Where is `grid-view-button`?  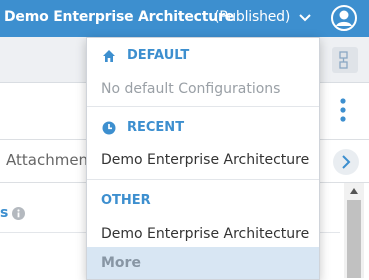
grid-view-button is located at coordinates (345, 60).